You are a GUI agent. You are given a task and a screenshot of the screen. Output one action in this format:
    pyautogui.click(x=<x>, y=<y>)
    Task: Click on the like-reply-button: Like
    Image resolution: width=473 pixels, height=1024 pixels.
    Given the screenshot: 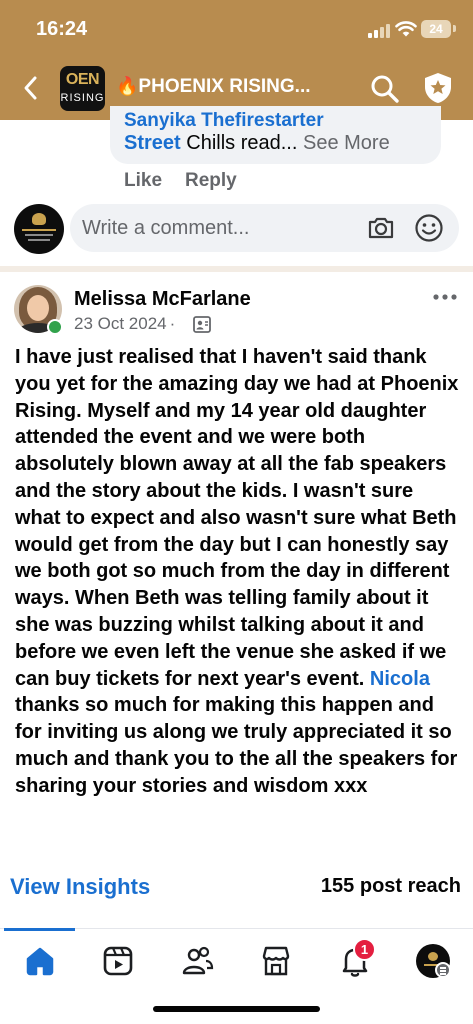 What is the action you would take?
    pyautogui.click(x=143, y=181)
    